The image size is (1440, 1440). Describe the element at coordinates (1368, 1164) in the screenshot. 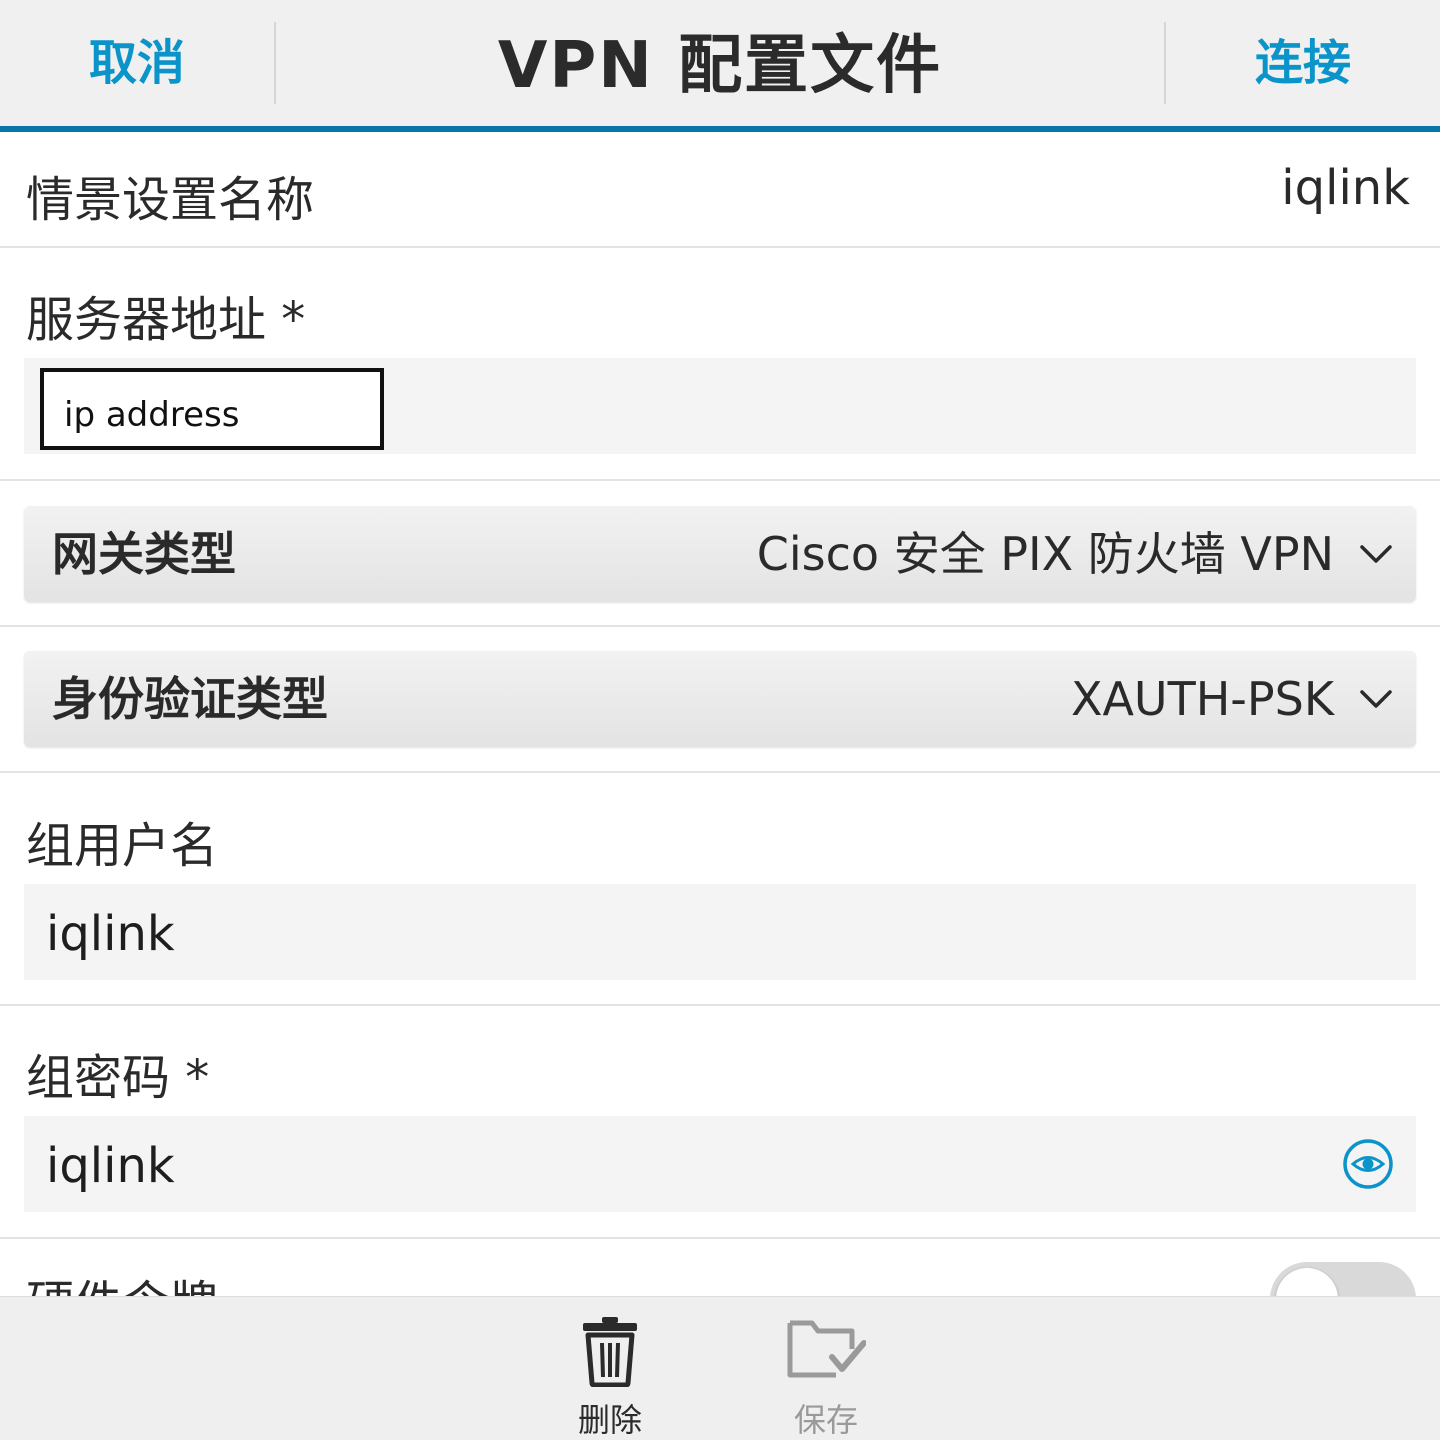

I see `eye-icon` at that location.